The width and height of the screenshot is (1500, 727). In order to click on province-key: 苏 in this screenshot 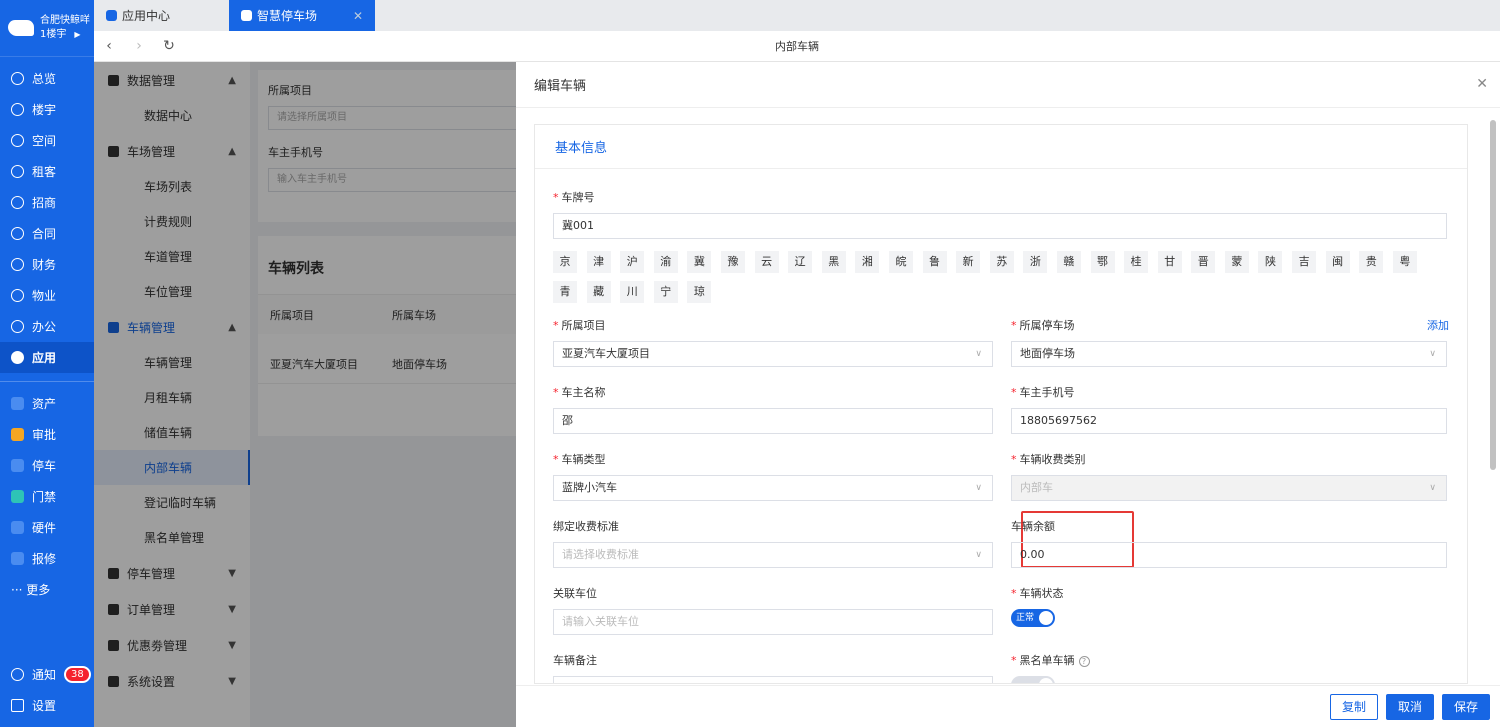, I will do `click(1001, 262)`.